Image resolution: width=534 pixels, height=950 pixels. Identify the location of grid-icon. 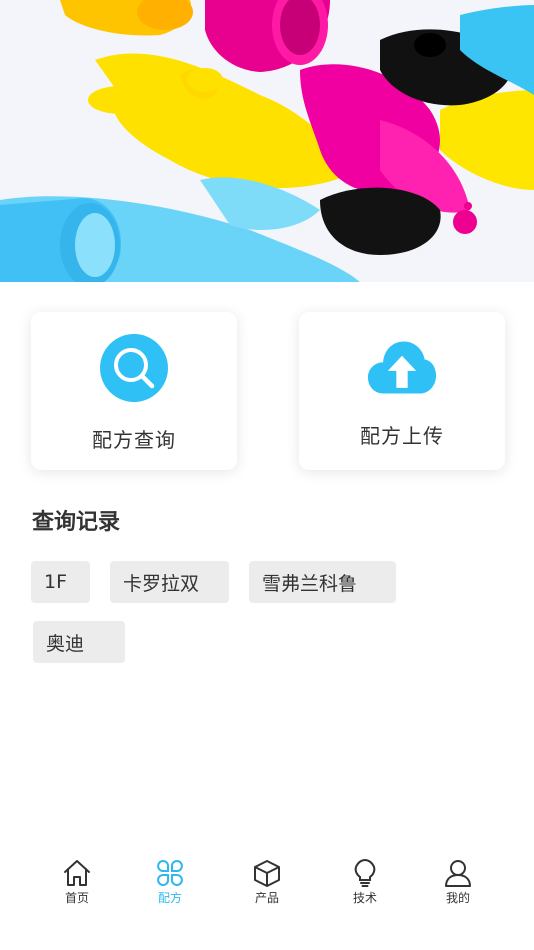
(170, 873).